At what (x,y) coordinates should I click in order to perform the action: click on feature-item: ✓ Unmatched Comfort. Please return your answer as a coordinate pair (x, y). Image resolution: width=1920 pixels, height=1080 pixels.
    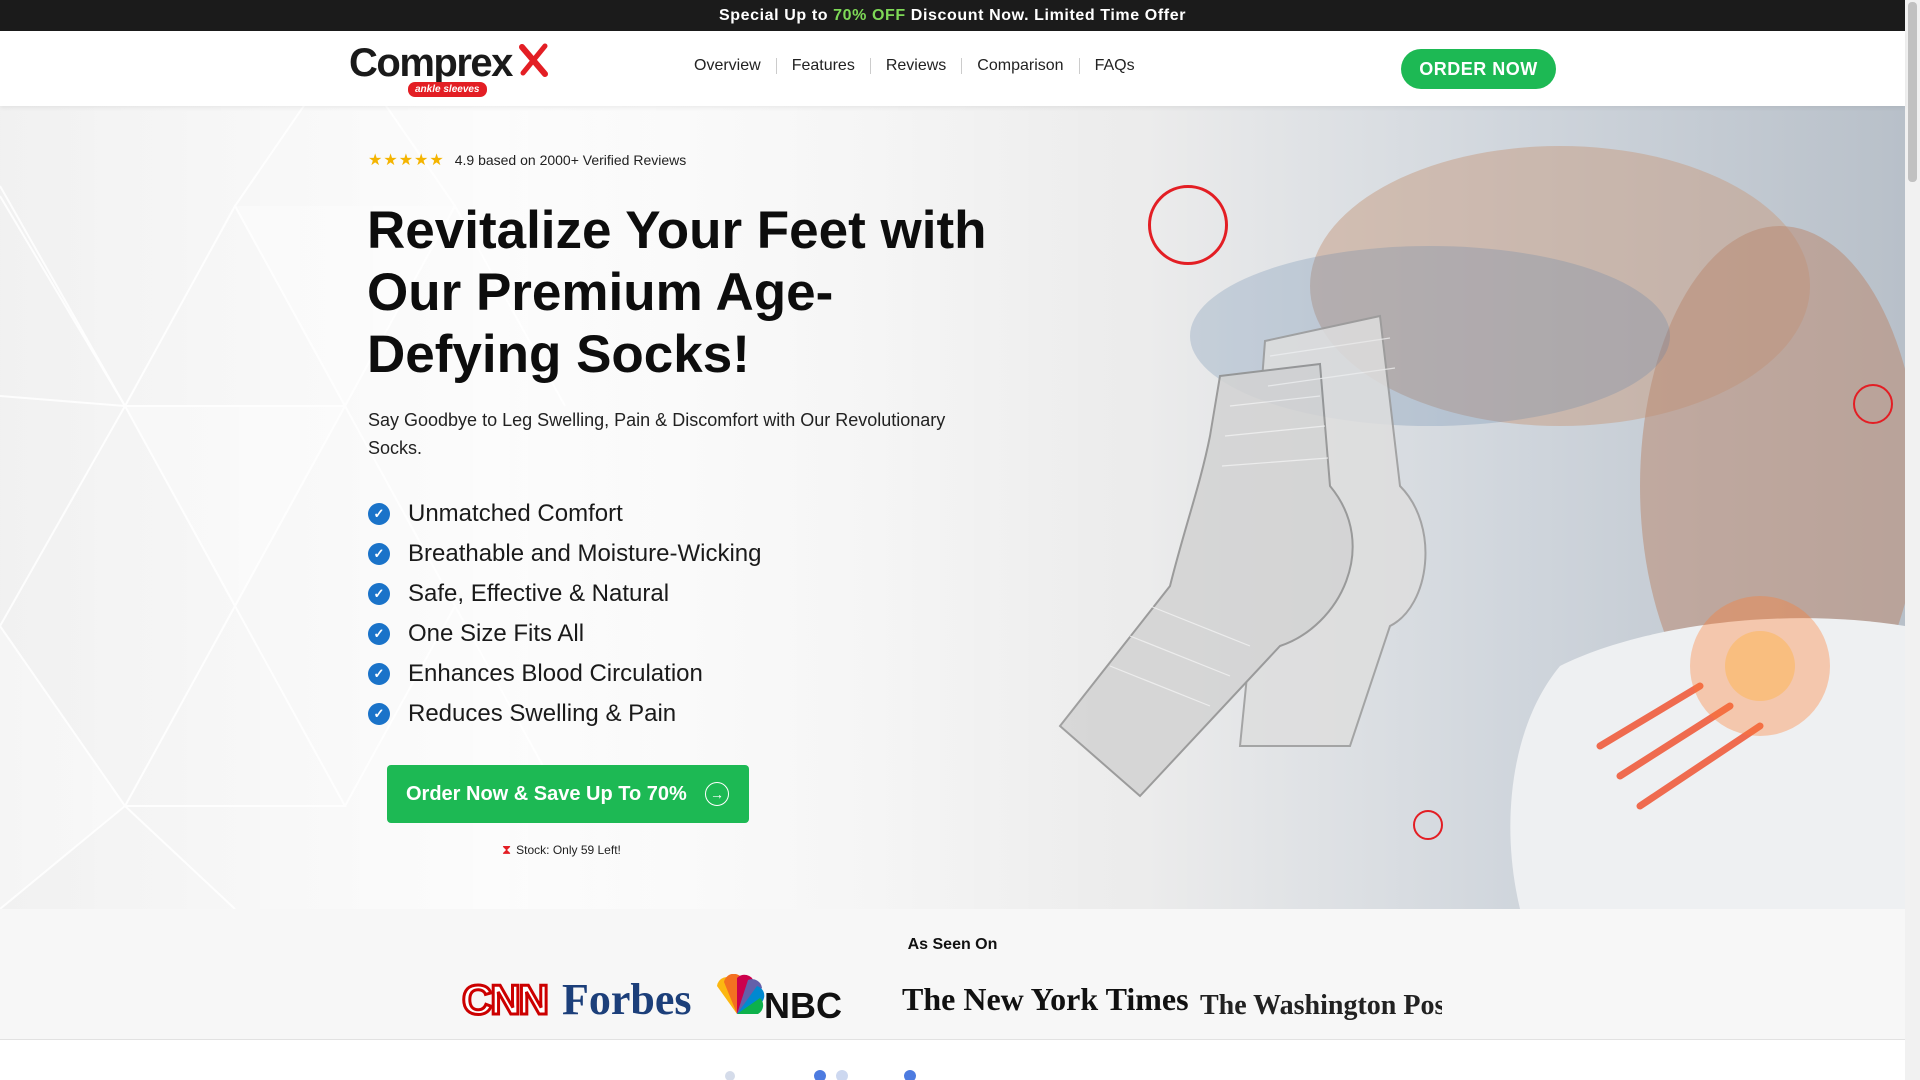
    Looking at the image, I should click on (565, 514).